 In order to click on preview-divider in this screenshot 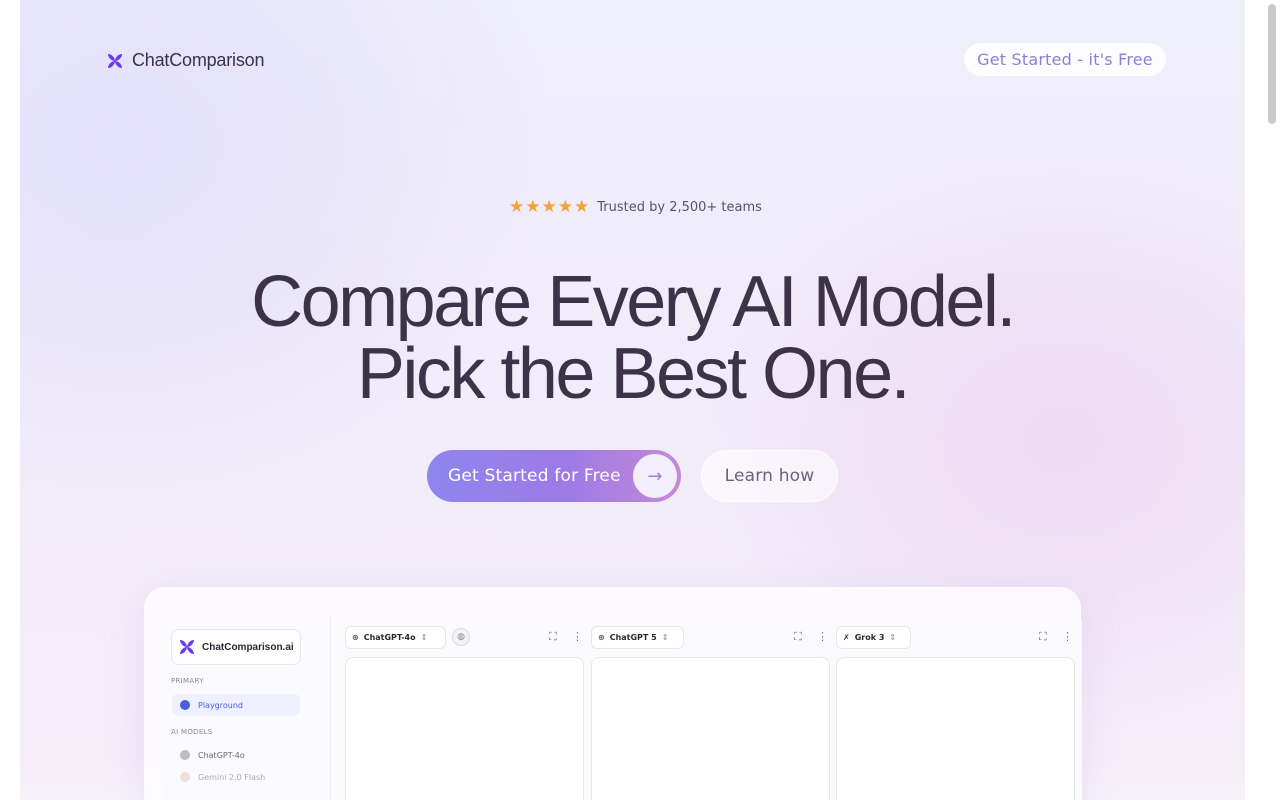, I will do `click(330, 708)`.